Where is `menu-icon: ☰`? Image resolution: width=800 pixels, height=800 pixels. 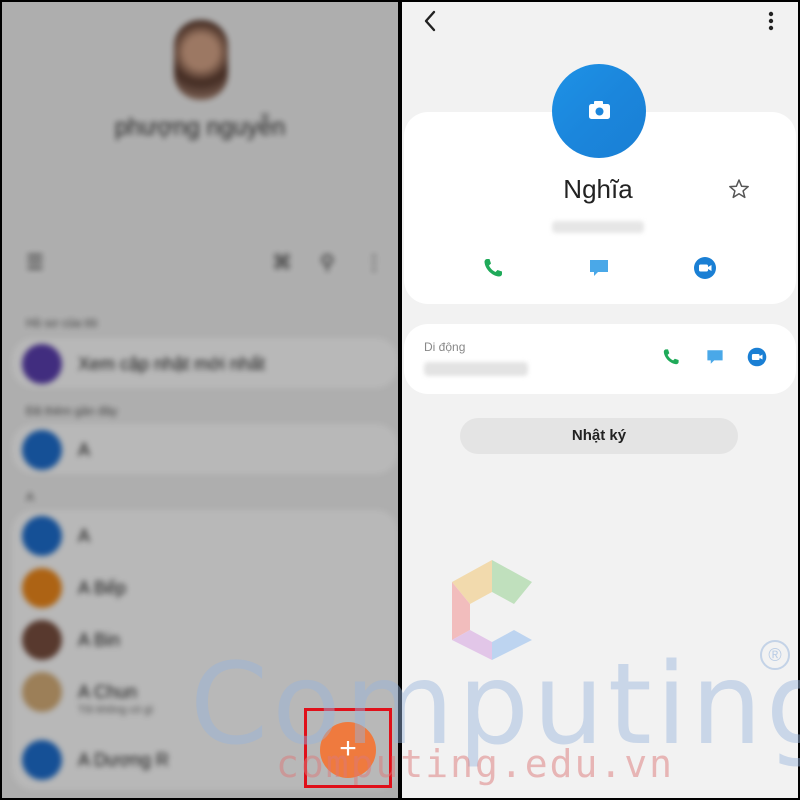
menu-icon: ☰ is located at coordinates (35, 262).